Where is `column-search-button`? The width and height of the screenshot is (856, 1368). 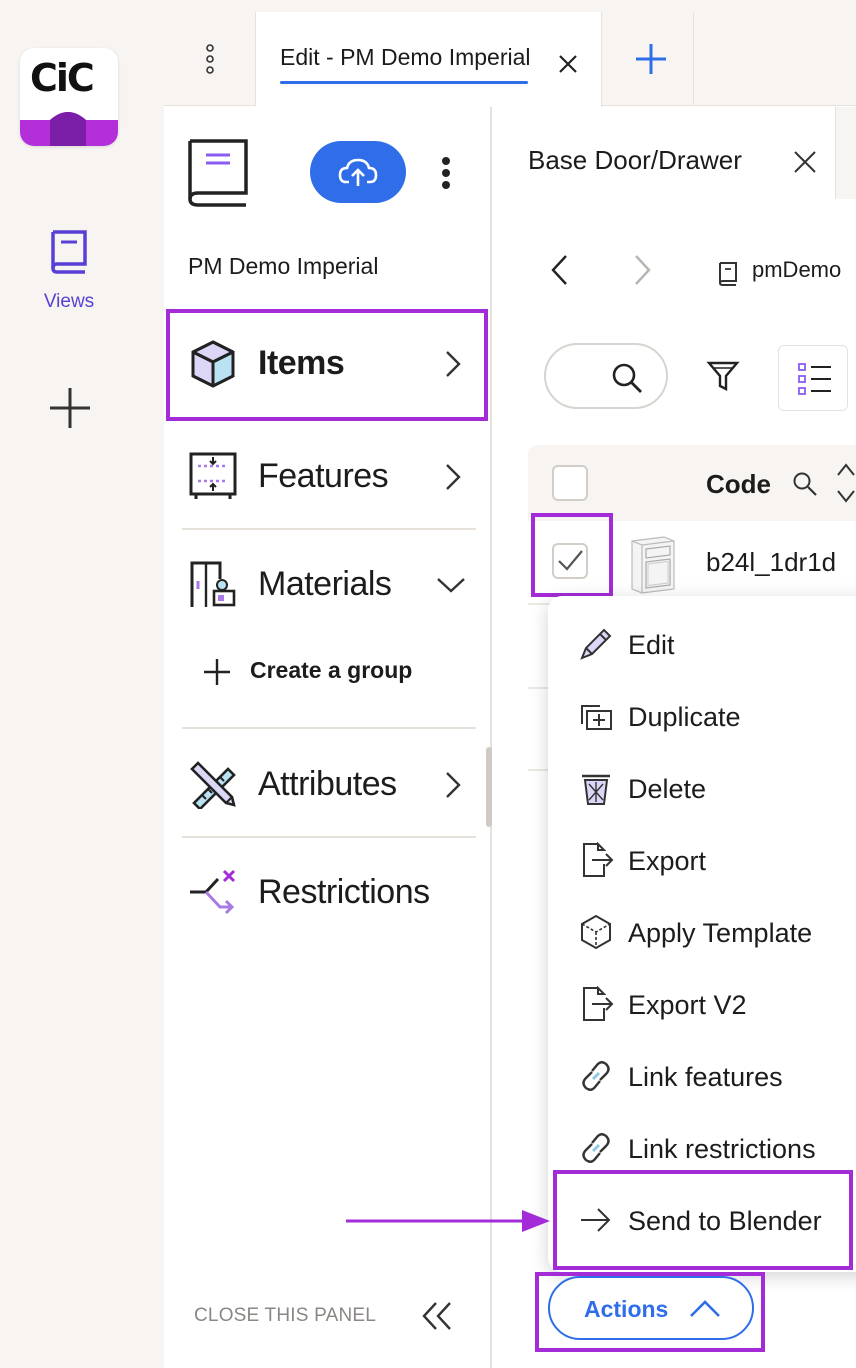 column-search-button is located at coordinates (805, 484).